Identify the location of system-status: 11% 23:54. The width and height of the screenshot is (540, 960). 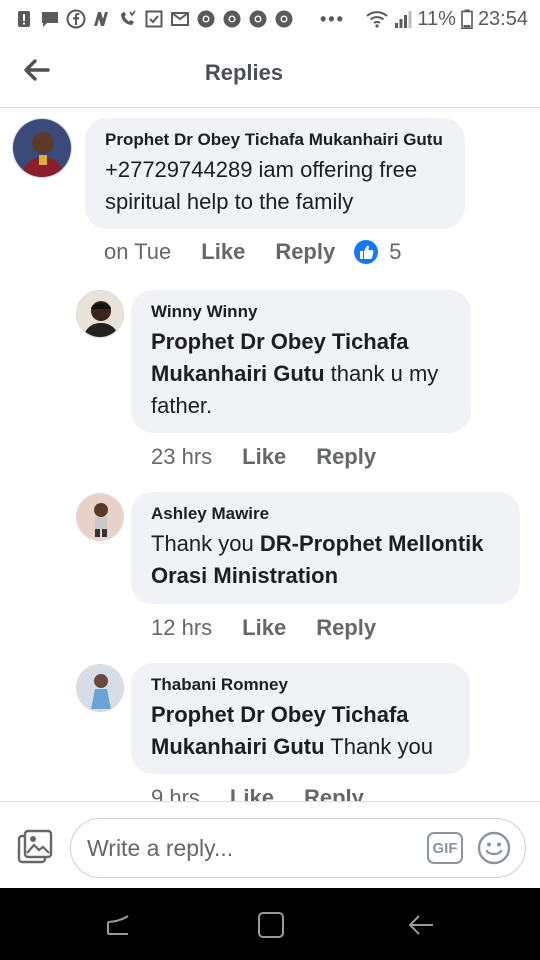
(446, 19).